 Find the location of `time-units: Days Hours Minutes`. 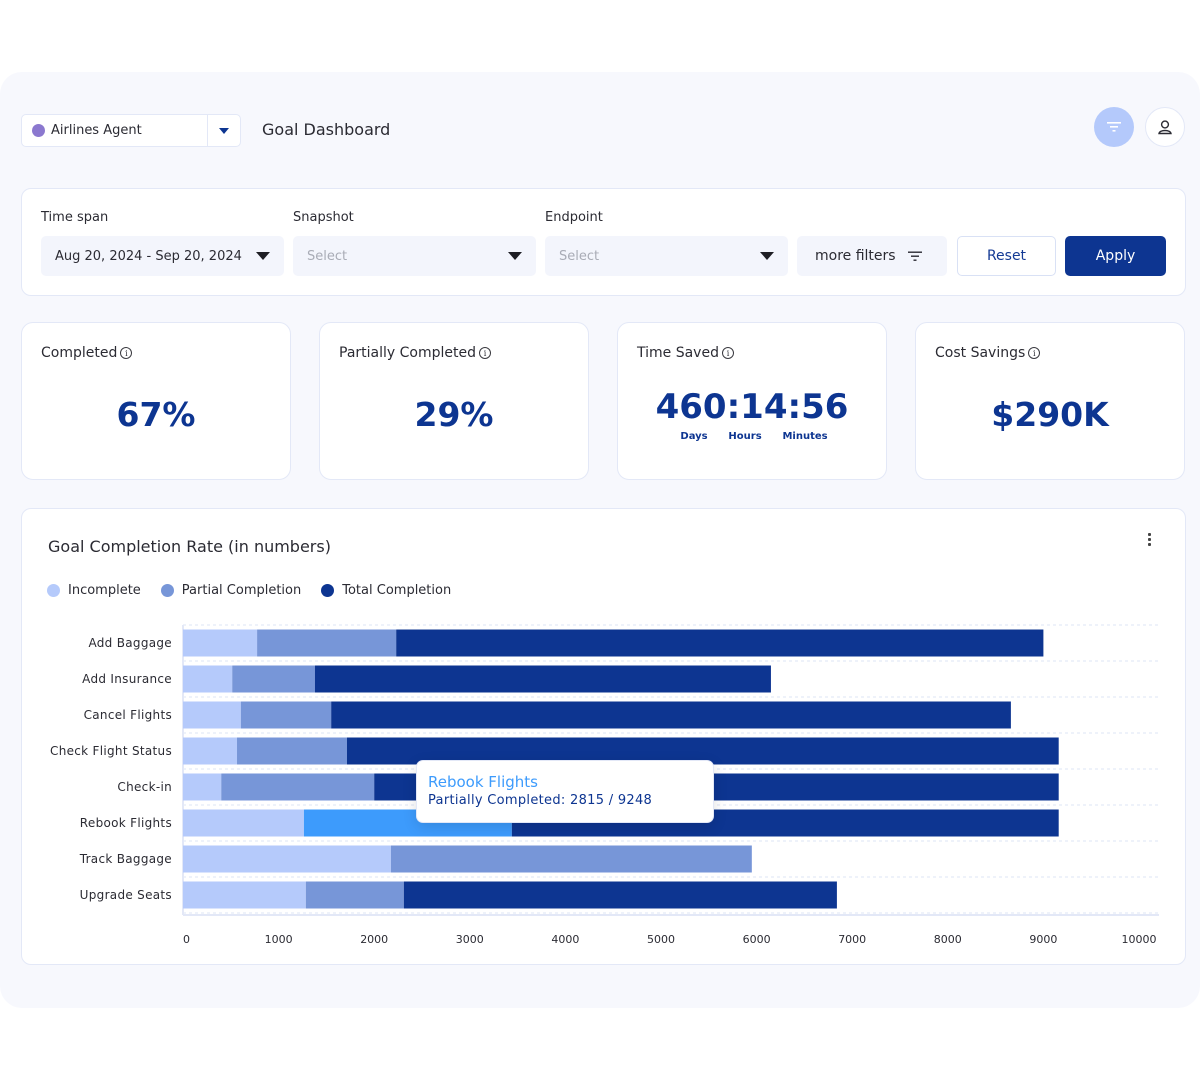

time-units: Days Hours Minutes is located at coordinates (753, 436).